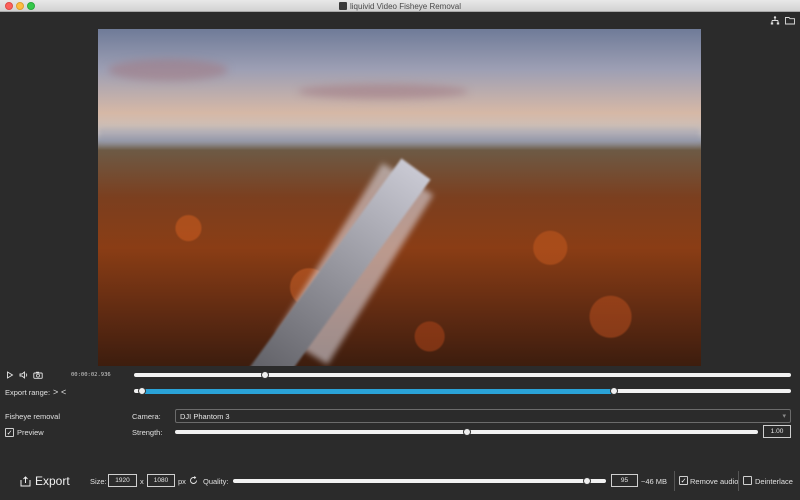 The width and height of the screenshot is (800, 500). Describe the element at coordinates (147, 432) in the screenshot. I see `strength-label: Strength:` at that location.